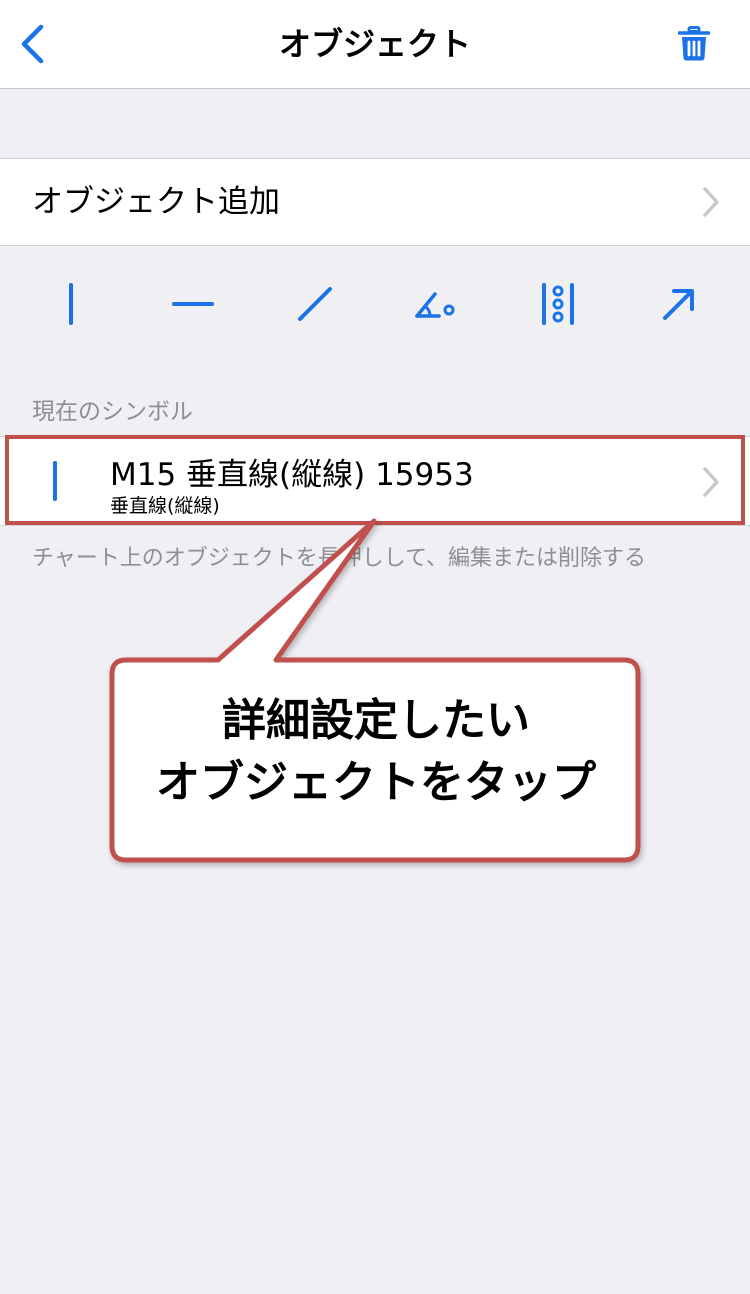  I want to click on back-button, so click(32, 44).